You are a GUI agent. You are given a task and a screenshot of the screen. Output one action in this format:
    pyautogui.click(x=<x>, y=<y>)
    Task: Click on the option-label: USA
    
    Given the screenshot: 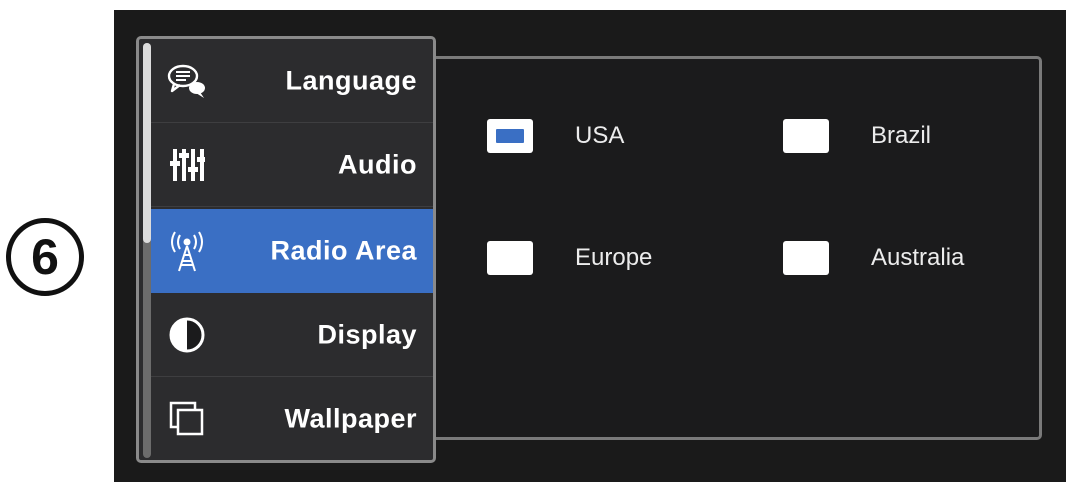 What is the action you would take?
    pyautogui.click(x=600, y=135)
    